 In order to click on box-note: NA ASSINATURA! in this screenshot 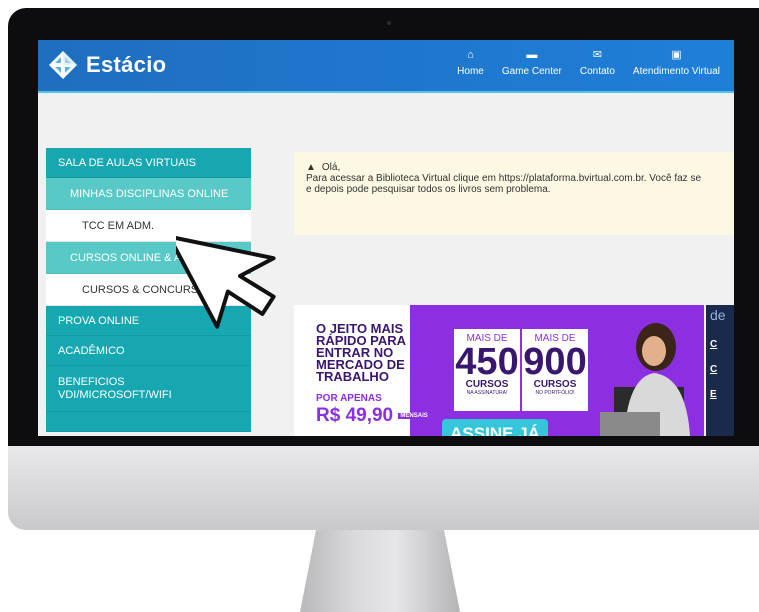, I will do `click(487, 393)`.